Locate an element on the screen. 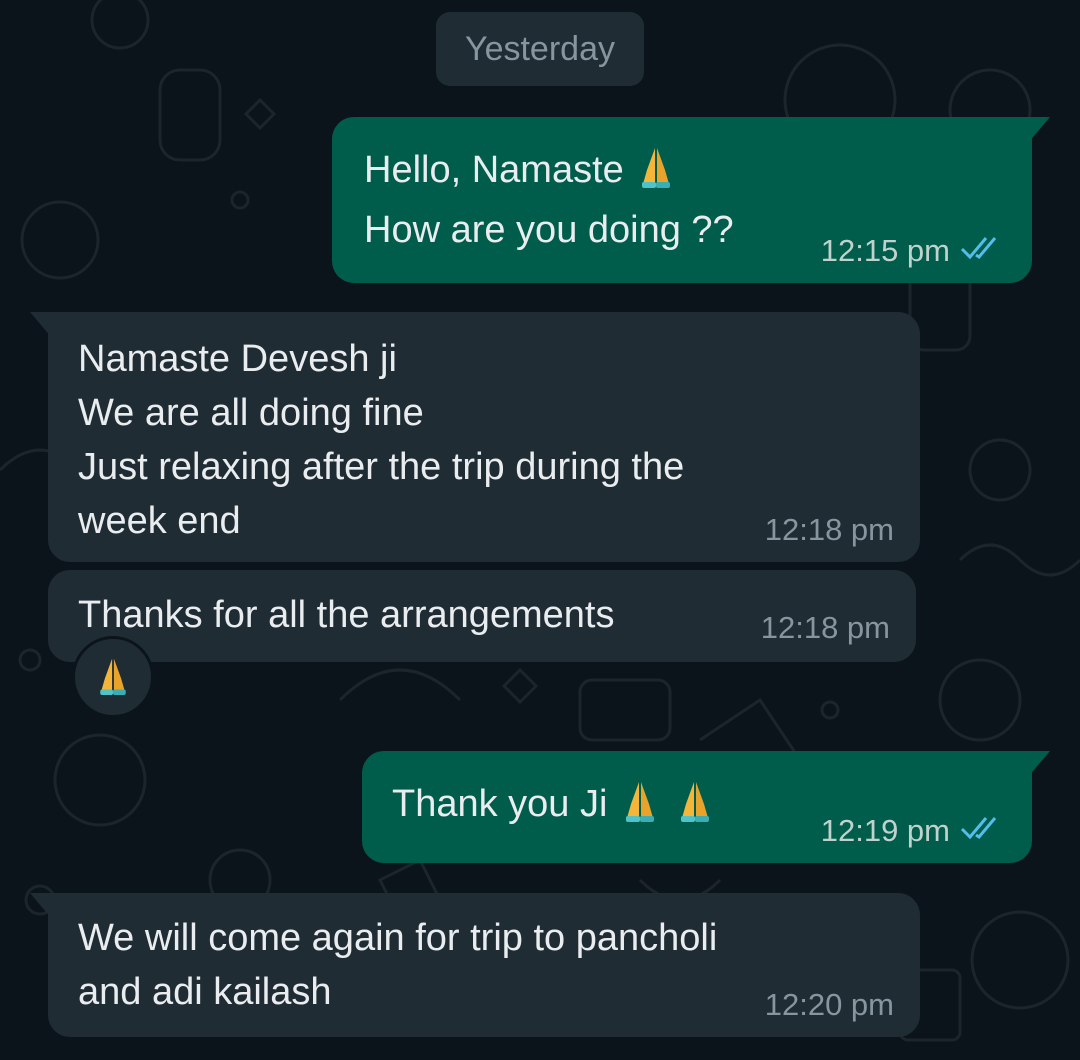 The image size is (1080, 1060). message-meta: 12:19 pm is located at coordinates (913, 831).